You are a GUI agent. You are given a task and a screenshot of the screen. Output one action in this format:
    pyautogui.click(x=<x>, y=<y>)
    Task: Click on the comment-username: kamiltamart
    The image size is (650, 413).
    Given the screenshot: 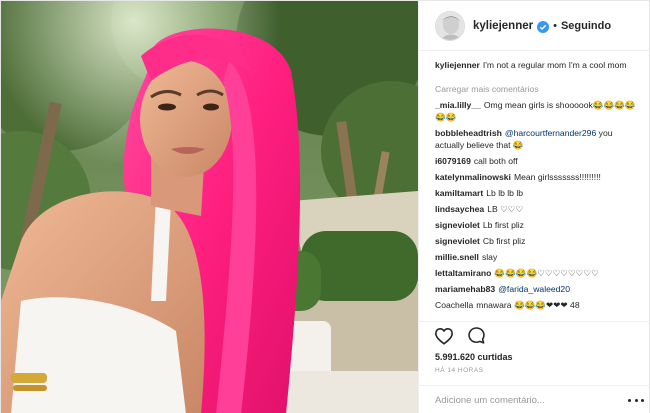 What is the action you would take?
    pyautogui.click(x=459, y=193)
    